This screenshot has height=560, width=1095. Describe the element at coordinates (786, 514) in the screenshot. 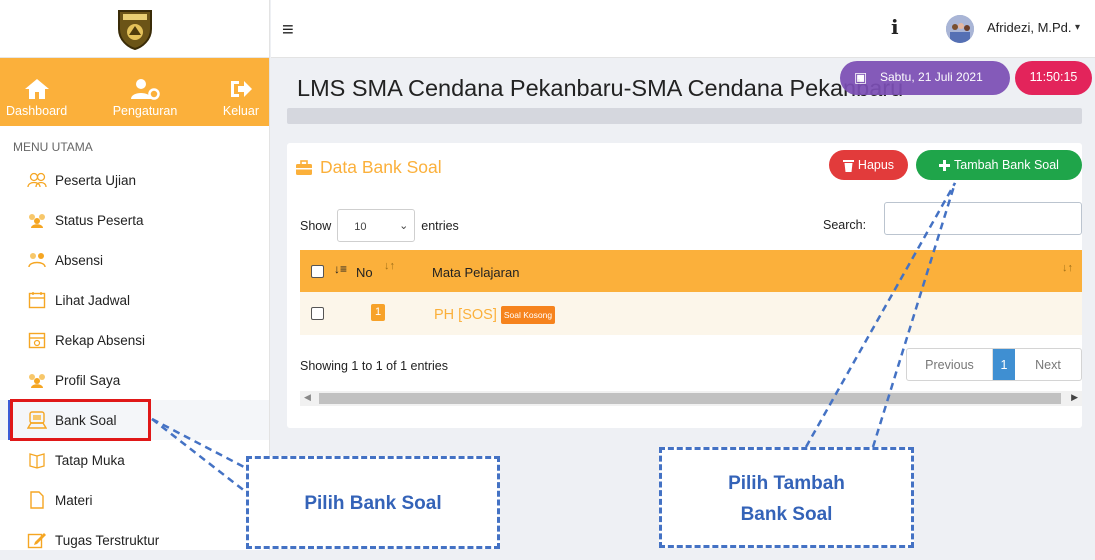

I see `callout-line-2: Bank Soal` at that location.